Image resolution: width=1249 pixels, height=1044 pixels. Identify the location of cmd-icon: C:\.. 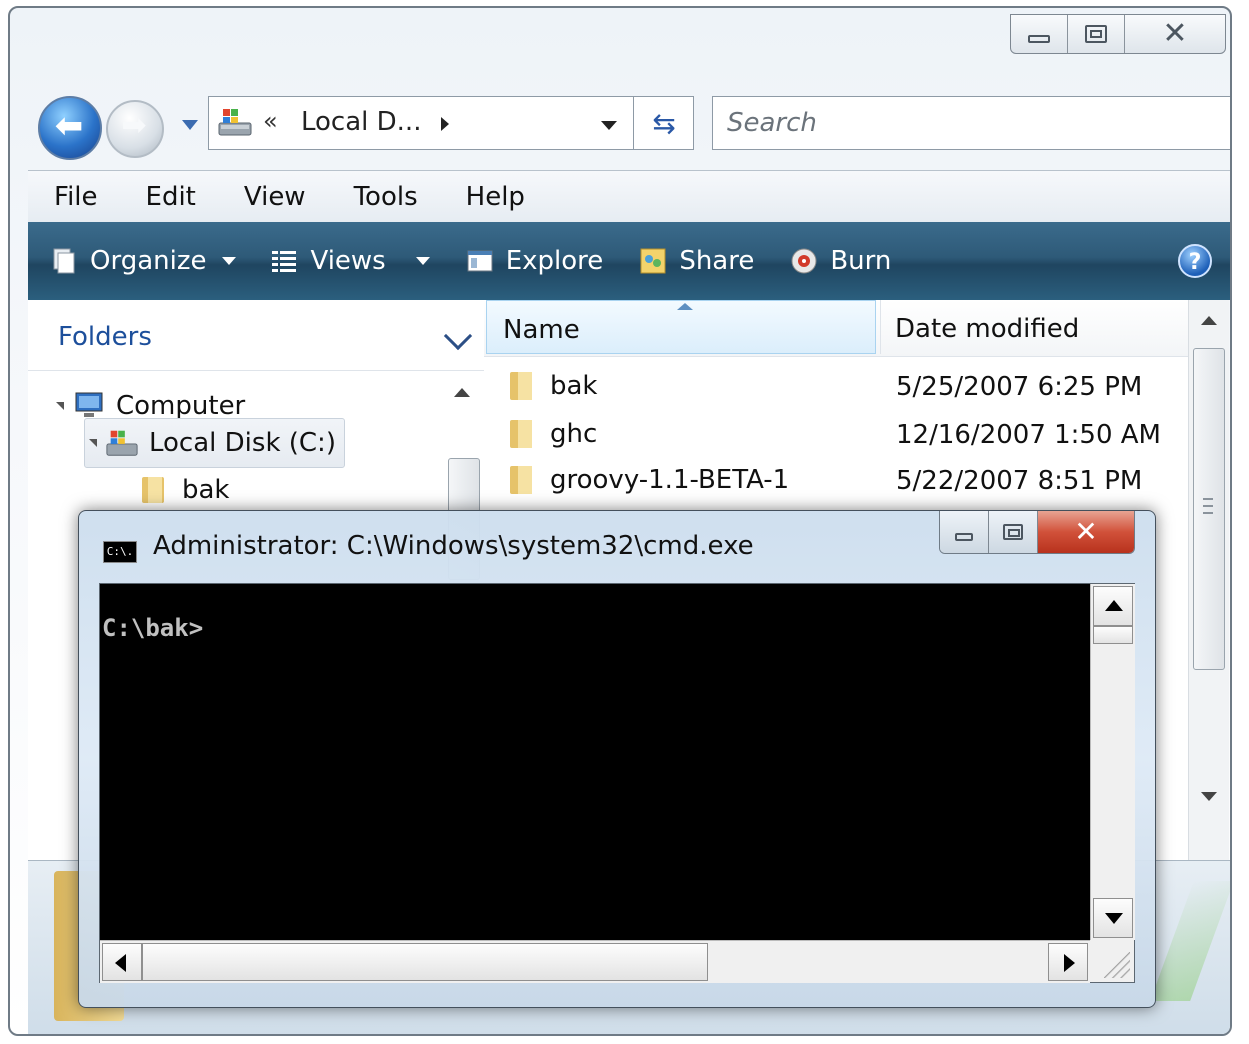
(120, 552).